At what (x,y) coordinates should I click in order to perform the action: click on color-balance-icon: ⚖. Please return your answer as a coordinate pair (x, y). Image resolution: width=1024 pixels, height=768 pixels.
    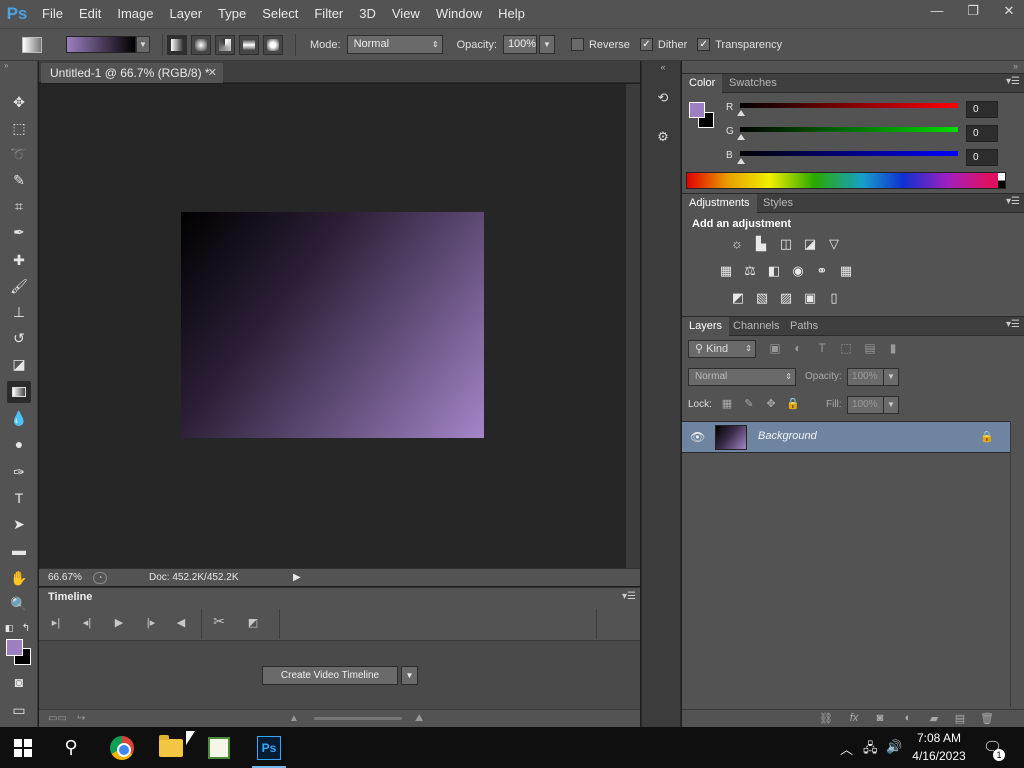
    Looking at the image, I should click on (750, 271).